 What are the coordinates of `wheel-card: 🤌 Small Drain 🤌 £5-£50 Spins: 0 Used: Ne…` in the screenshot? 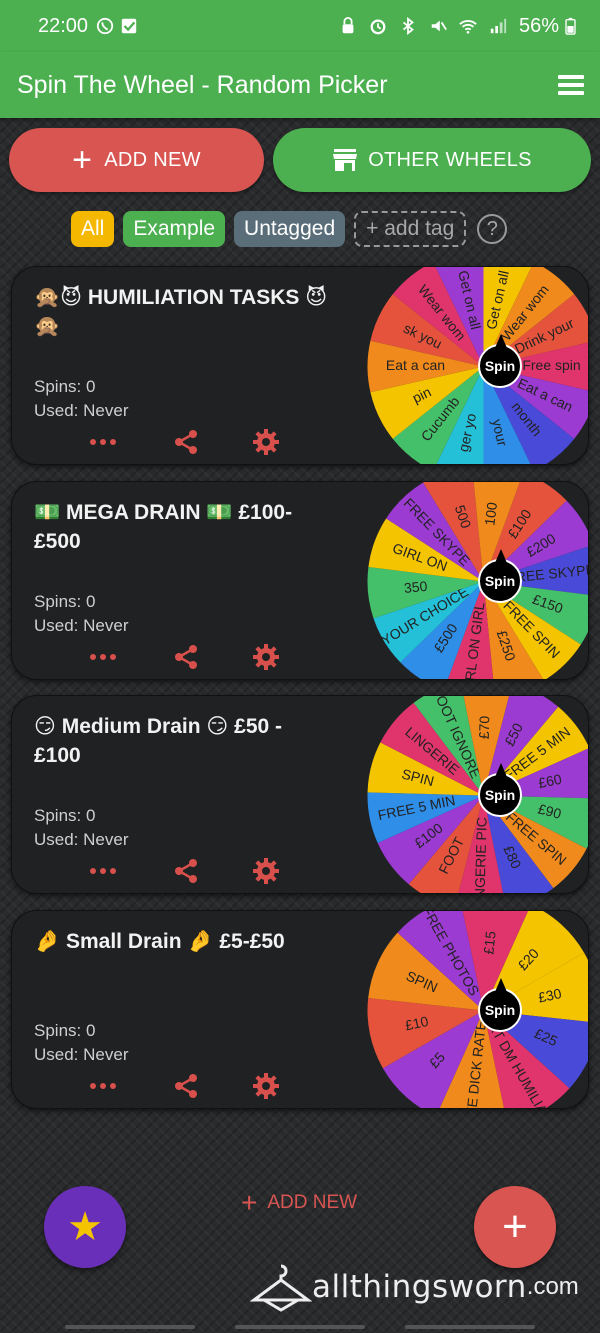 It's located at (300, 1009).